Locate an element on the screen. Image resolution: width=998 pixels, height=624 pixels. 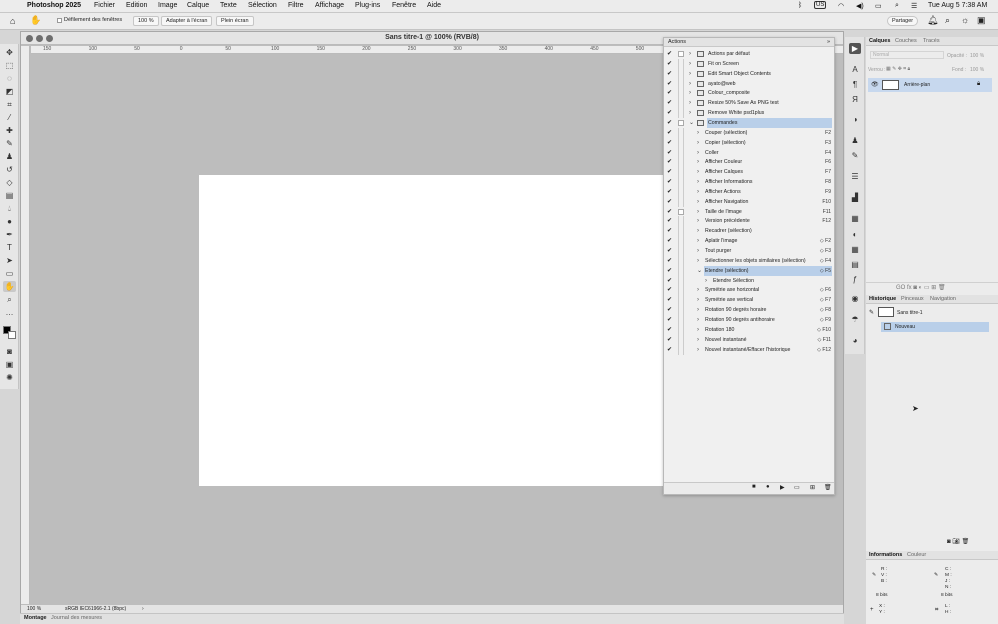
actions-panel-title: Actions is located at coordinates (677, 42).